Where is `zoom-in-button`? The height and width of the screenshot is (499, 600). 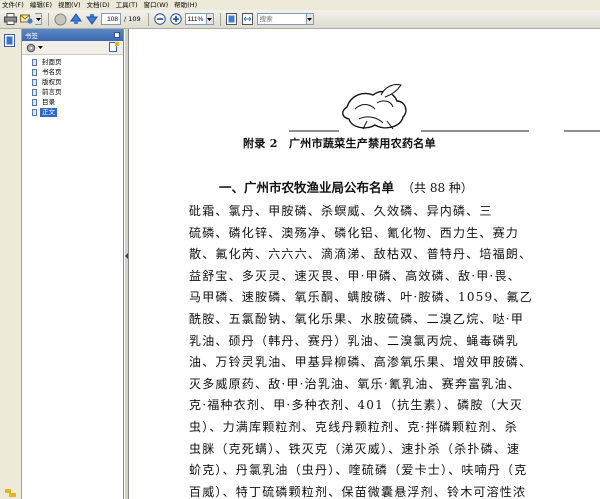 zoom-in-button is located at coordinates (176, 19).